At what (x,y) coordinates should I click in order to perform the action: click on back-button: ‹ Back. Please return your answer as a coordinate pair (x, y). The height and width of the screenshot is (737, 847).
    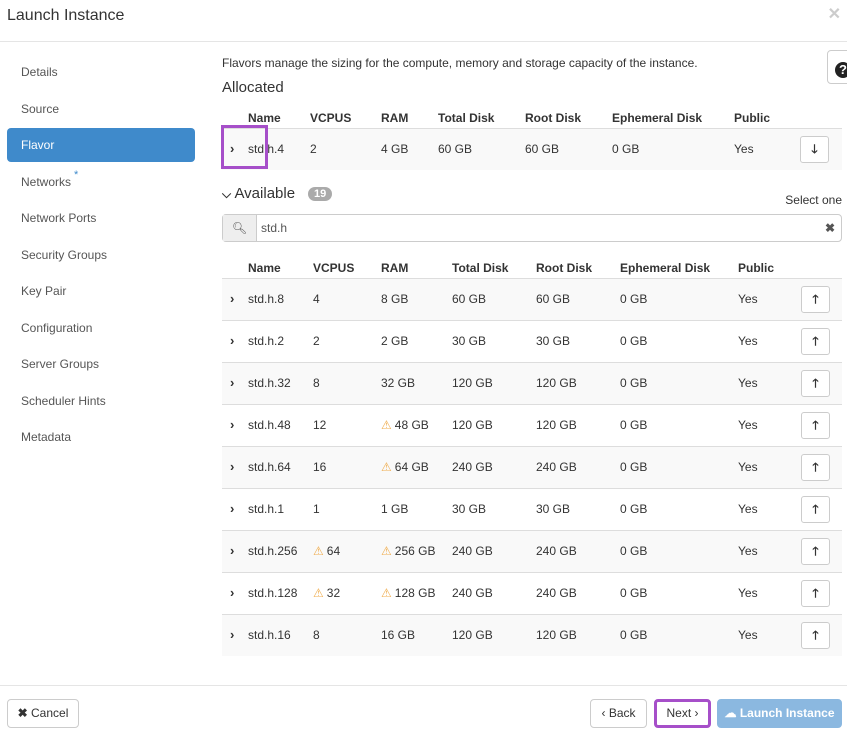
    Looking at the image, I should click on (618, 713).